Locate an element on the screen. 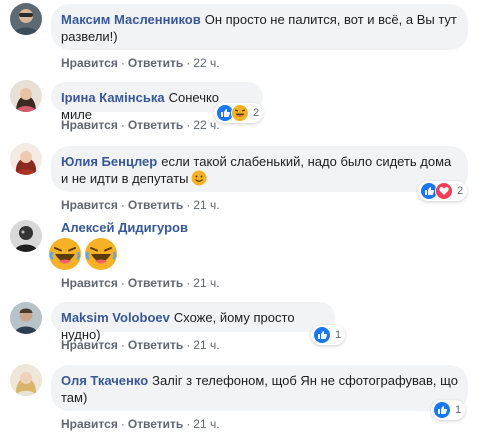  laugh-icon is located at coordinates (240, 113).